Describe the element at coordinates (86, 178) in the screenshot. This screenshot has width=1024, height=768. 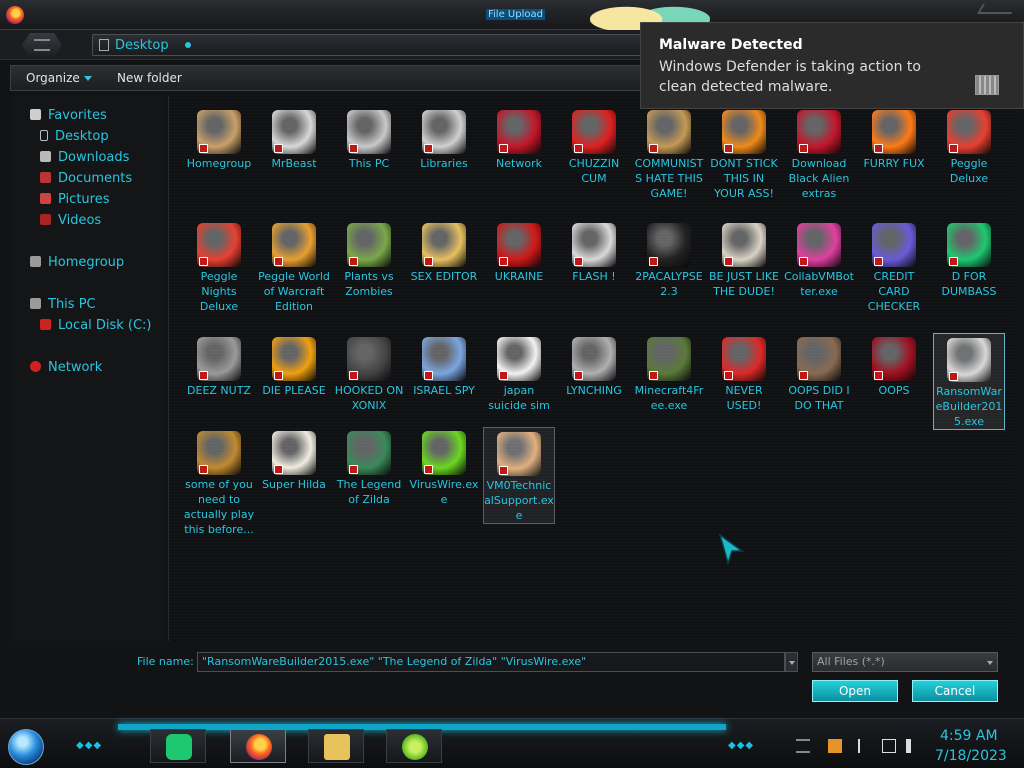
I see `nav-documents: Documents` at that location.